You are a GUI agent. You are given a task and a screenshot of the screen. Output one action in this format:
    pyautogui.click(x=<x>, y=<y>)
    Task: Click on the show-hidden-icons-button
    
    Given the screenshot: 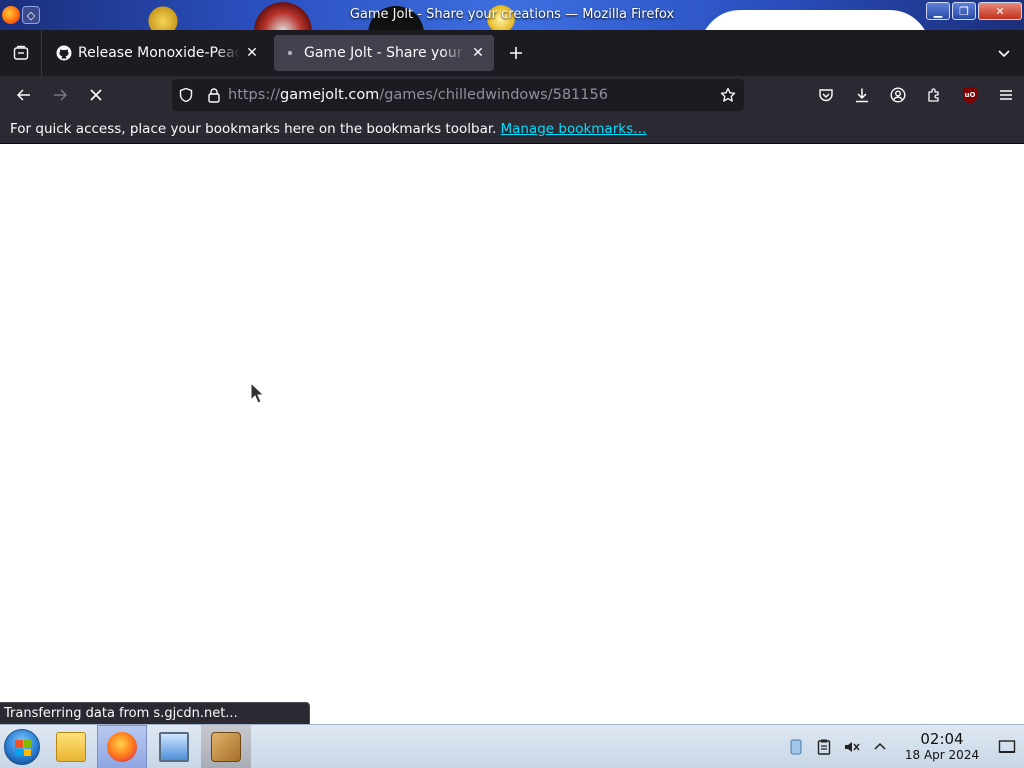 What is the action you would take?
    pyautogui.click(x=880, y=746)
    